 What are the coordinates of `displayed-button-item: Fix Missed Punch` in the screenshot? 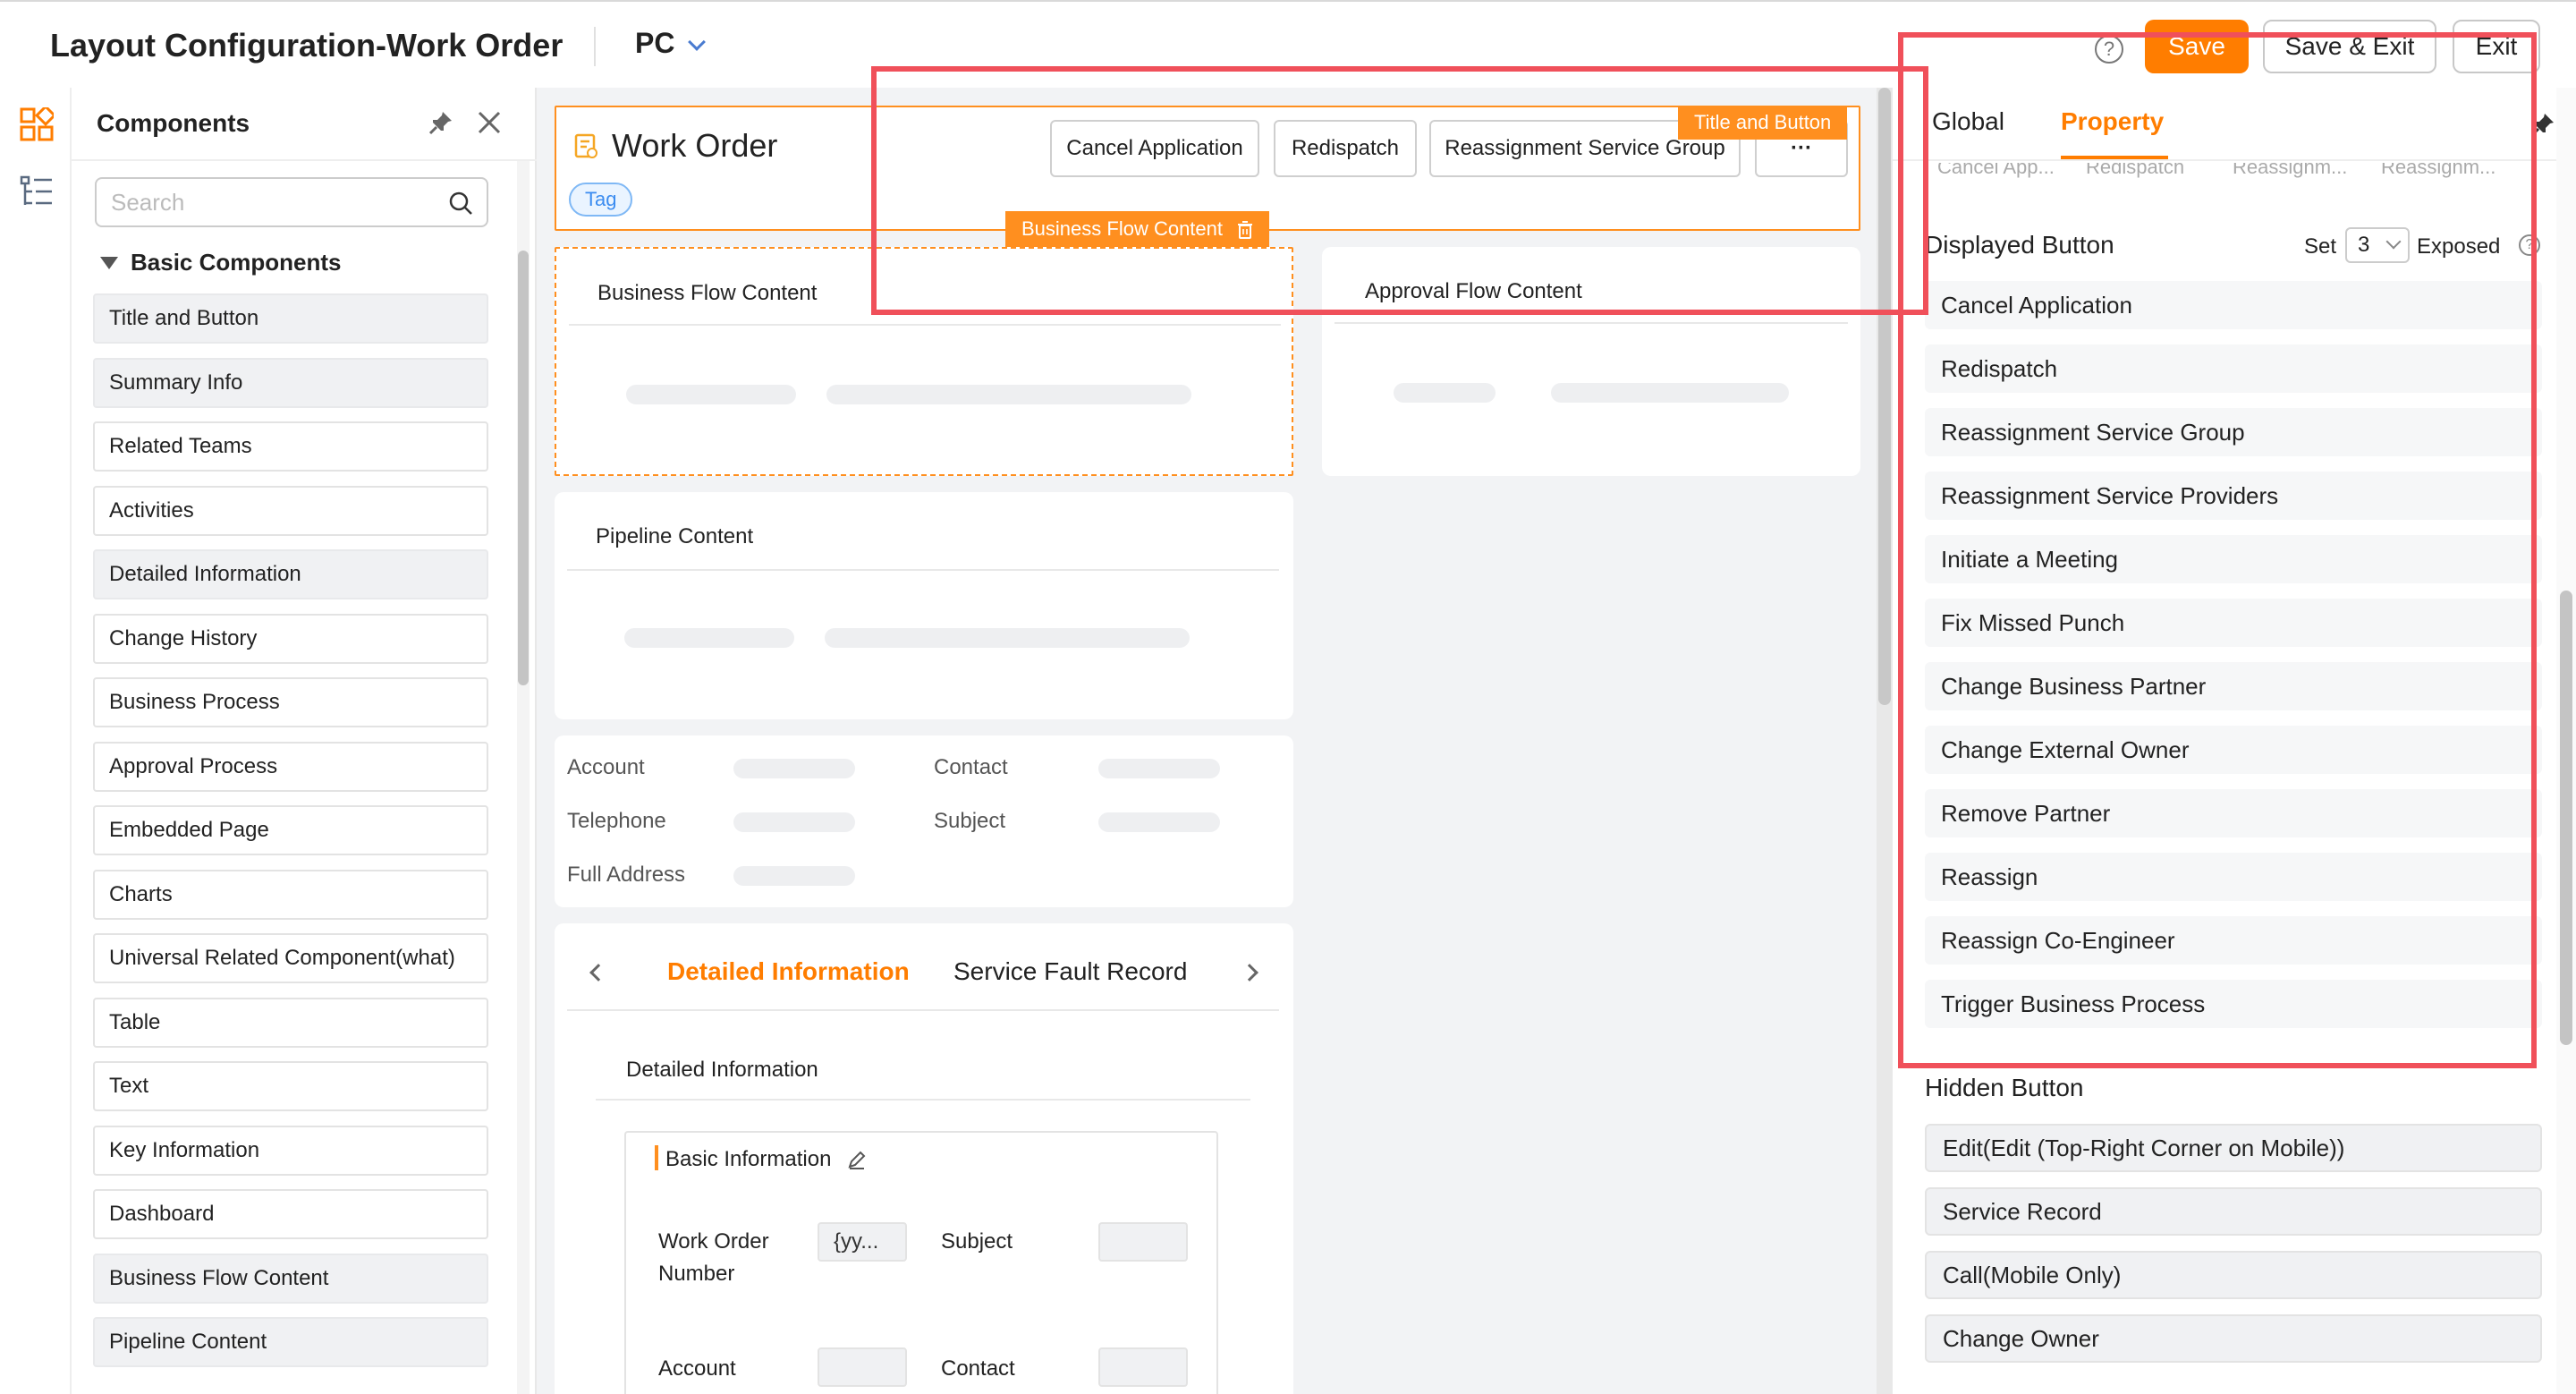 It's located at (2233, 623).